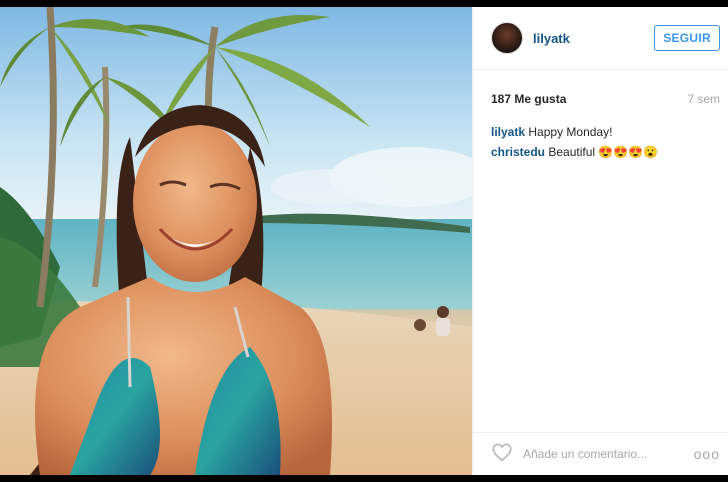 This screenshot has width=728, height=482. What do you see at coordinates (518, 152) in the screenshot?
I see `comment-username: christedu` at bounding box center [518, 152].